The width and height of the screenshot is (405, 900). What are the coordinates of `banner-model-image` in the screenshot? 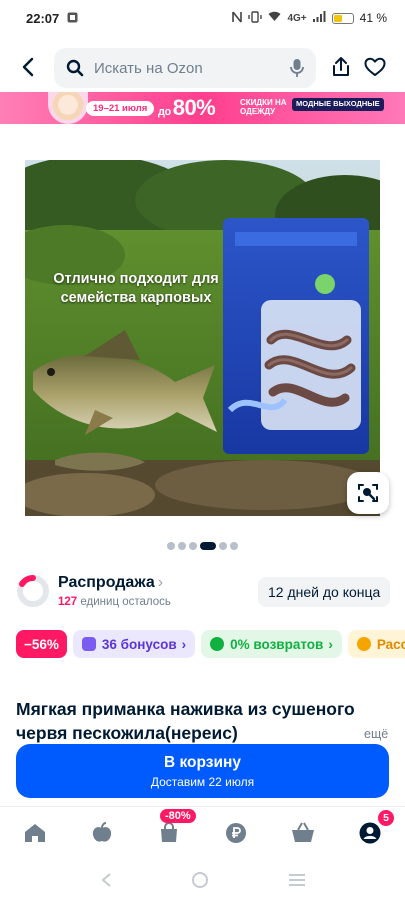 It's located at (68, 108).